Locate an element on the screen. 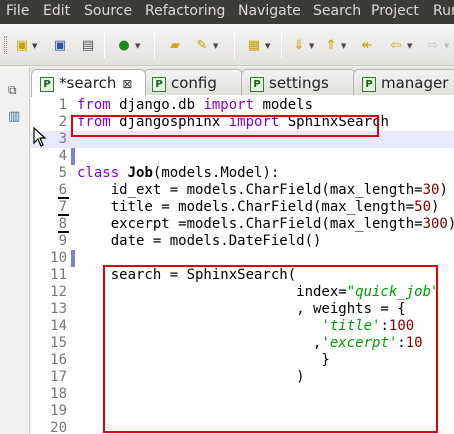 The height and width of the screenshot is (434, 454). code-line: 18 is located at coordinates (242, 394).